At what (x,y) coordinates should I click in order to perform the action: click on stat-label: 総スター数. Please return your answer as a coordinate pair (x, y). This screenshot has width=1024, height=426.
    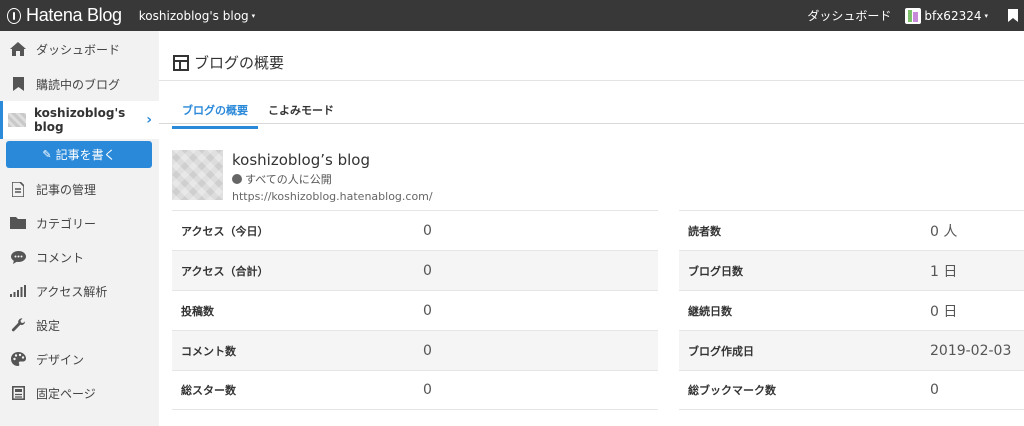
    Looking at the image, I should click on (208, 390).